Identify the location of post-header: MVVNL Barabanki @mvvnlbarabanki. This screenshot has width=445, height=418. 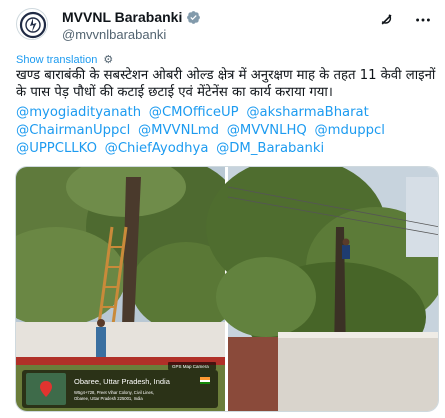
(224, 25).